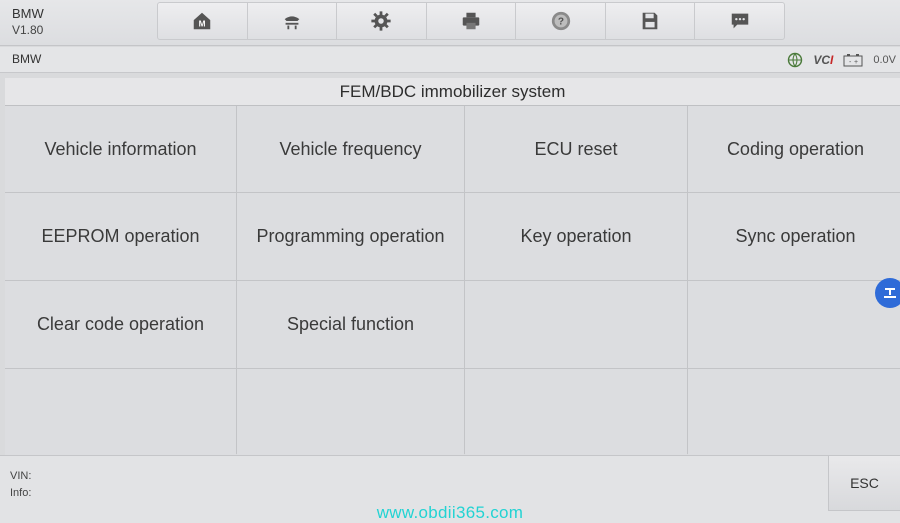  Describe the element at coordinates (350, 149) in the screenshot. I see `menu-item-vehicle-frequency: Vehicle frequency` at that location.